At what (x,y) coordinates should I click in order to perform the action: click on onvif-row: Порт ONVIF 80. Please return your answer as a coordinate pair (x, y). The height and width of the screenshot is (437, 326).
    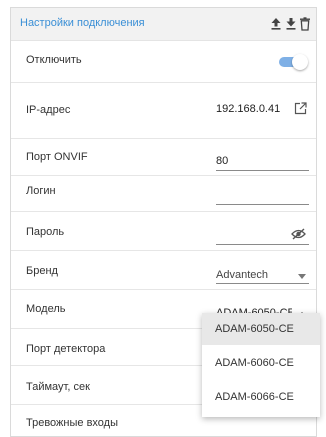
    Looking at the image, I should click on (163, 157).